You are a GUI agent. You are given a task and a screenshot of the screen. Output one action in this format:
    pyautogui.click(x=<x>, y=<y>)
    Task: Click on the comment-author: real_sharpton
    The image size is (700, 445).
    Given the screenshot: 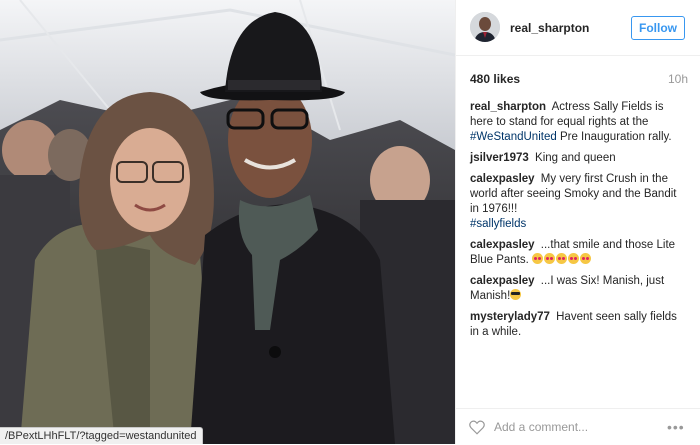 What is the action you would take?
    pyautogui.click(x=508, y=107)
    